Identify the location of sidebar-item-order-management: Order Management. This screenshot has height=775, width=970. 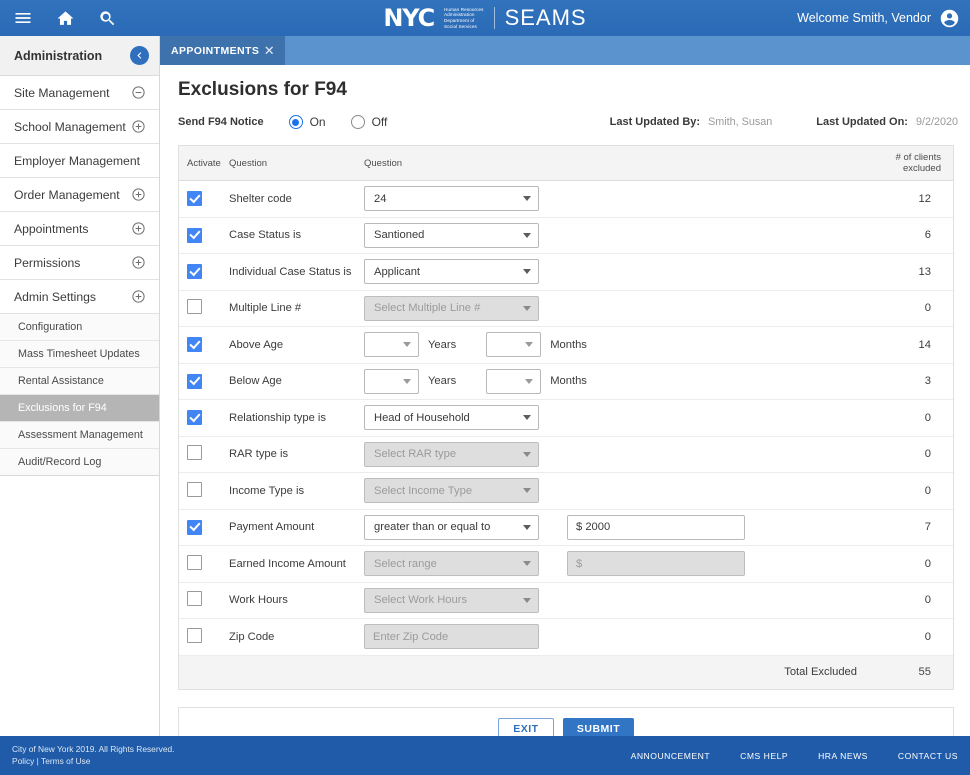
(79, 195).